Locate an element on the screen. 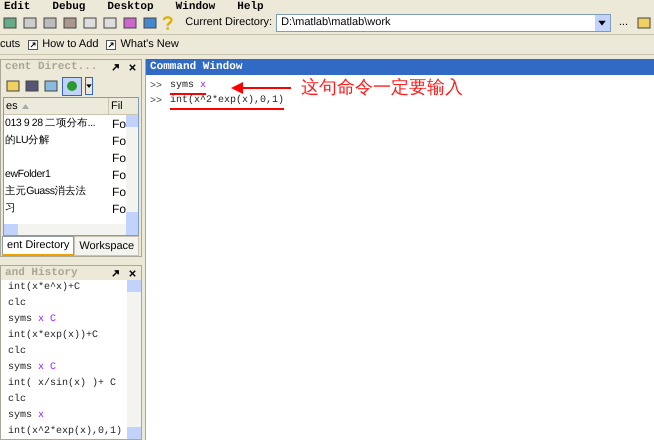  command-text: int(x*e^x)+C is located at coordinates (44, 288).